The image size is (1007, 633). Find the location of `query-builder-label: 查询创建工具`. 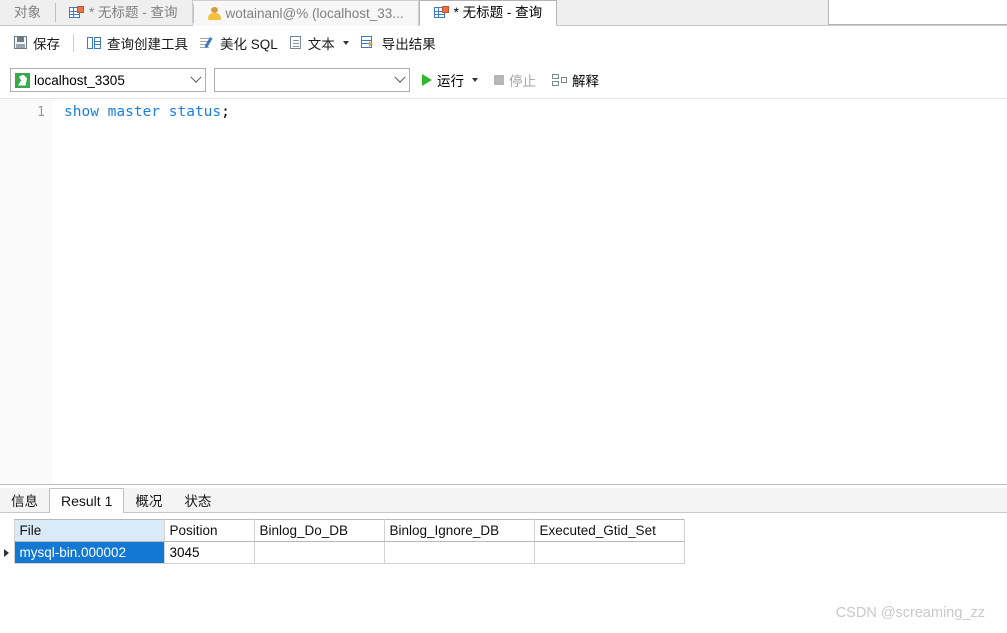

query-builder-label: 查询创建工具 is located at coordinates (147, 44).